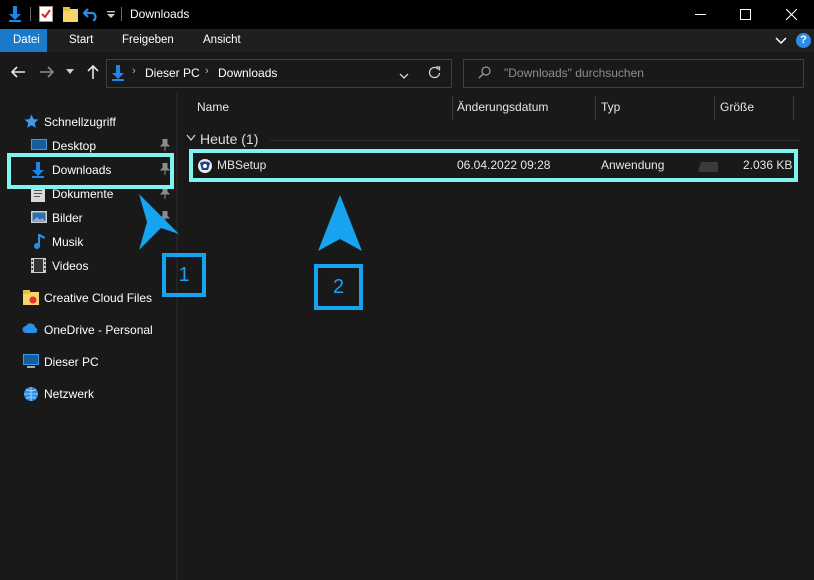 The height and width of the screenshot is (580, 814). I want to click on nav-label: Creative Cloud Files, so click(98, 298).